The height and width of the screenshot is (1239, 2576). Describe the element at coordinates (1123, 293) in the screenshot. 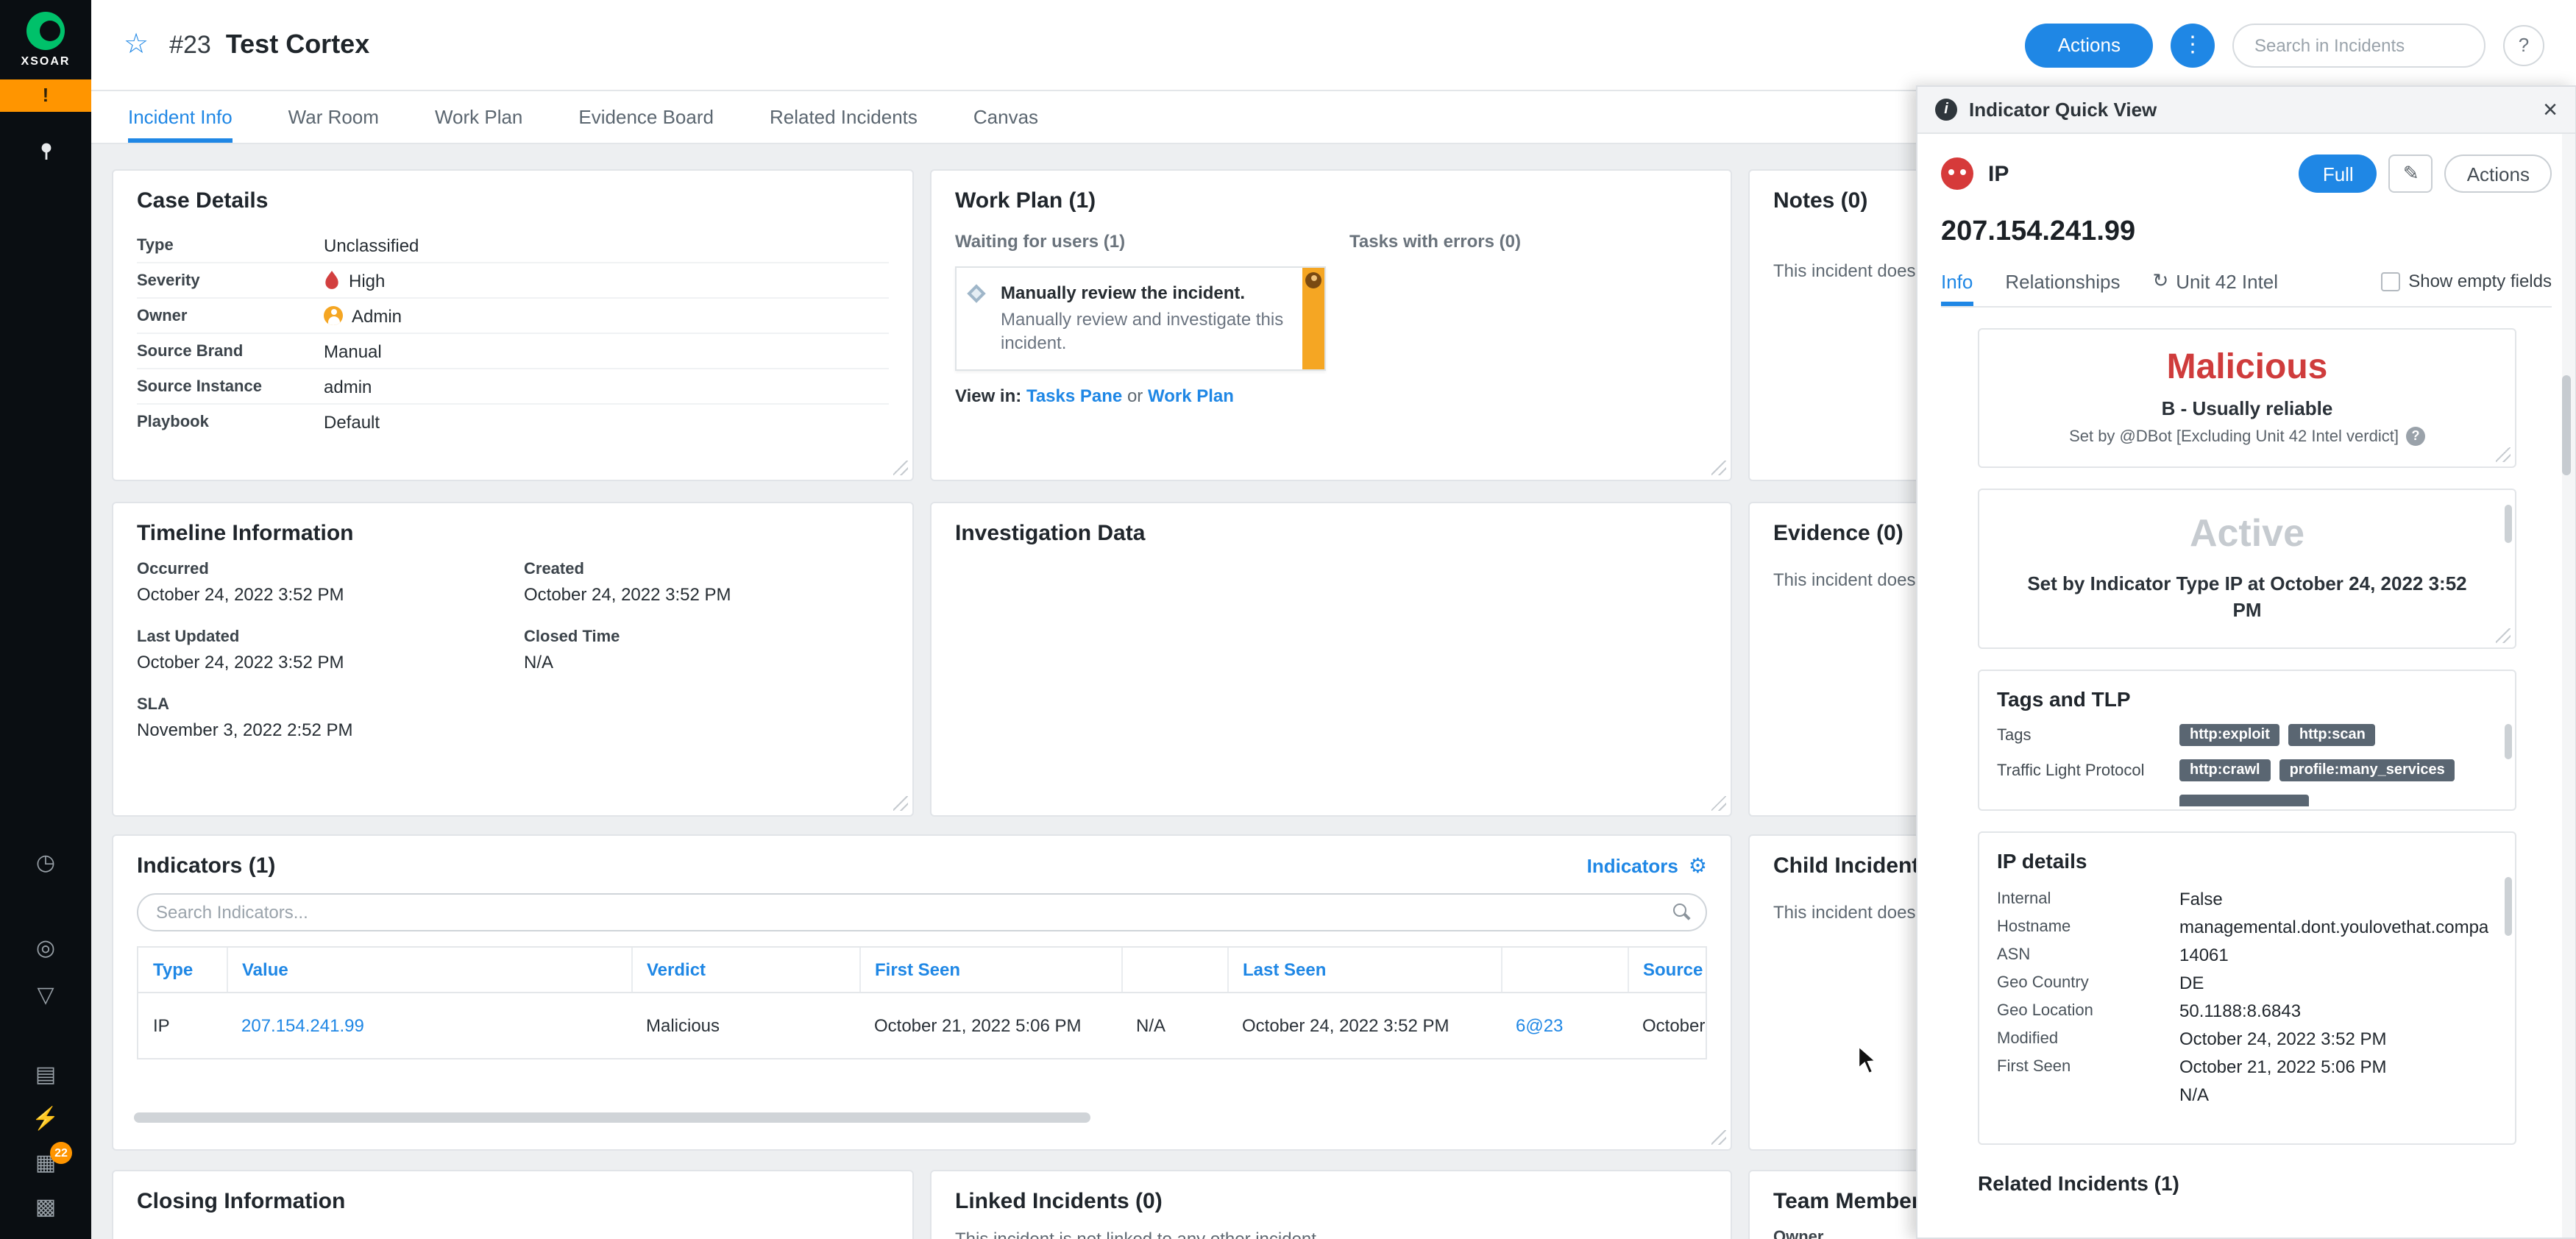

I see `task-title: Manually review the incident.` at that location.